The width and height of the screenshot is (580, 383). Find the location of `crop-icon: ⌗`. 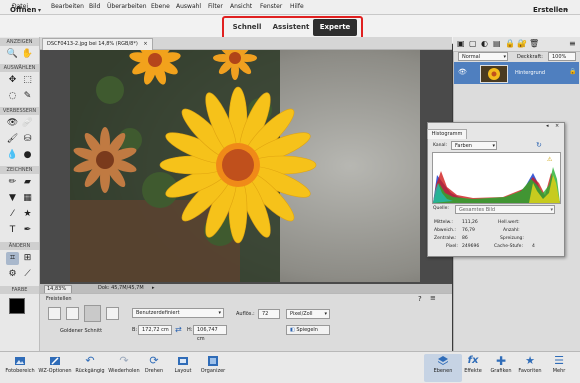

crop-icon: ⌗ is located at coordinates (12, 258).